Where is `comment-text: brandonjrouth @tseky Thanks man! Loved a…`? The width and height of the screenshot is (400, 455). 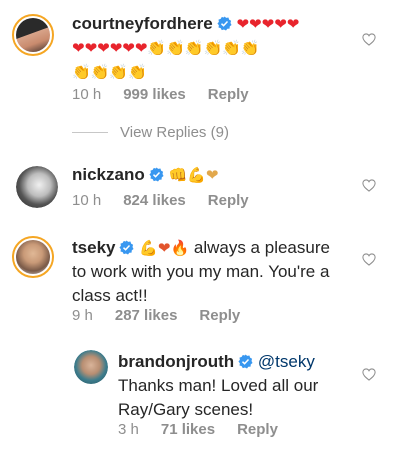 comment-text: brandonjrouth @tseky Thanks man! Loved a… is located at coordinates (238, 386).